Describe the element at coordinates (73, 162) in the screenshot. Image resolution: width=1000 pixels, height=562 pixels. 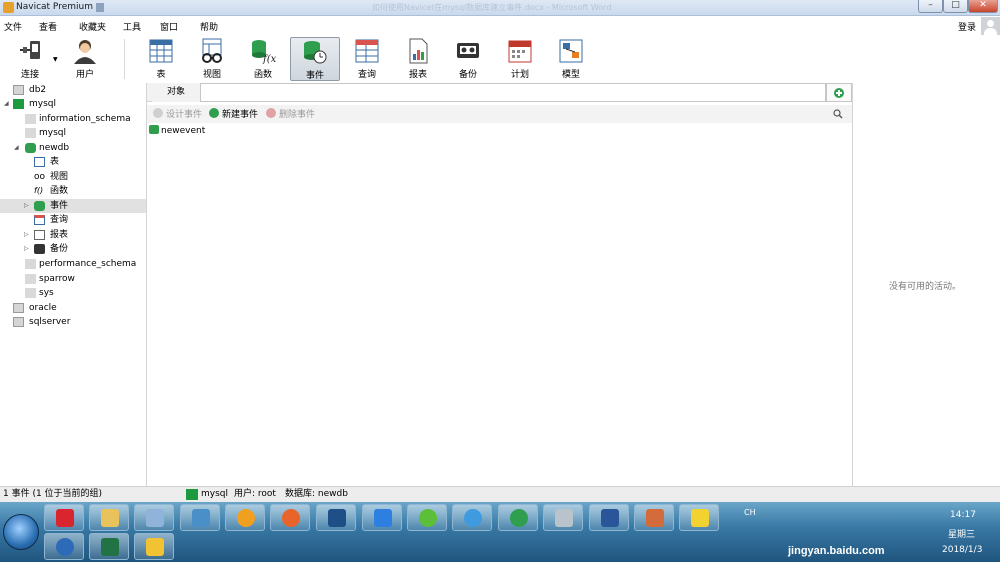
I see `tree-item-tables: 表` at that location.